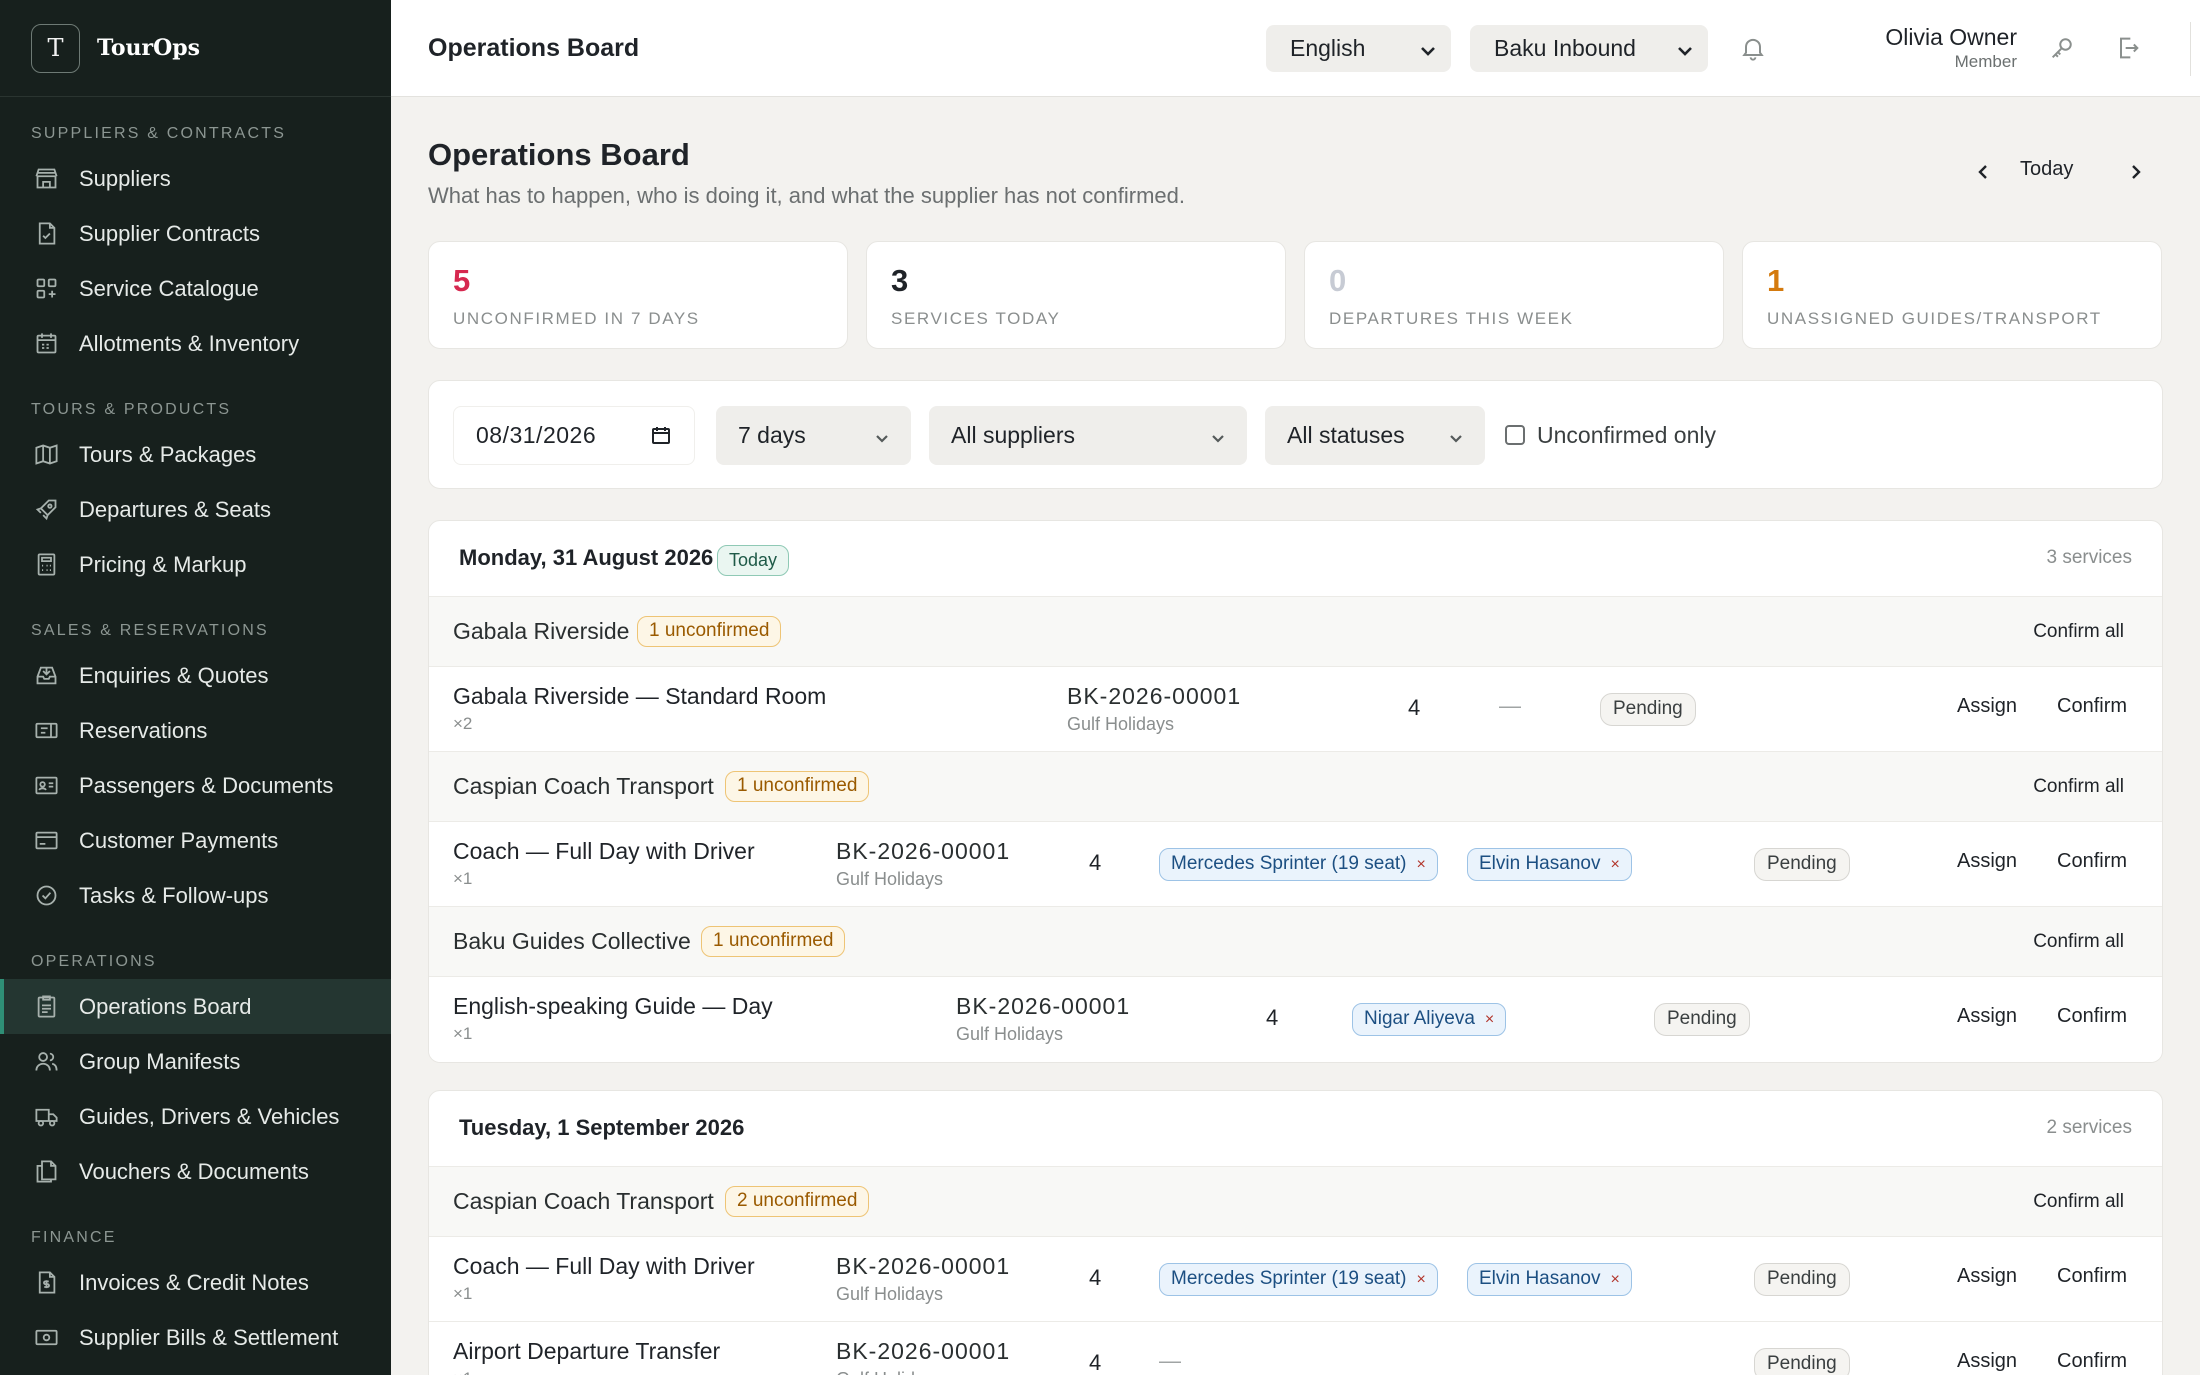  What do you see at coordinates (195, 454) in the screenshot?
I see `sidebar-item-tours-packages: Tours & Packages` at bounding box center [195, 454].